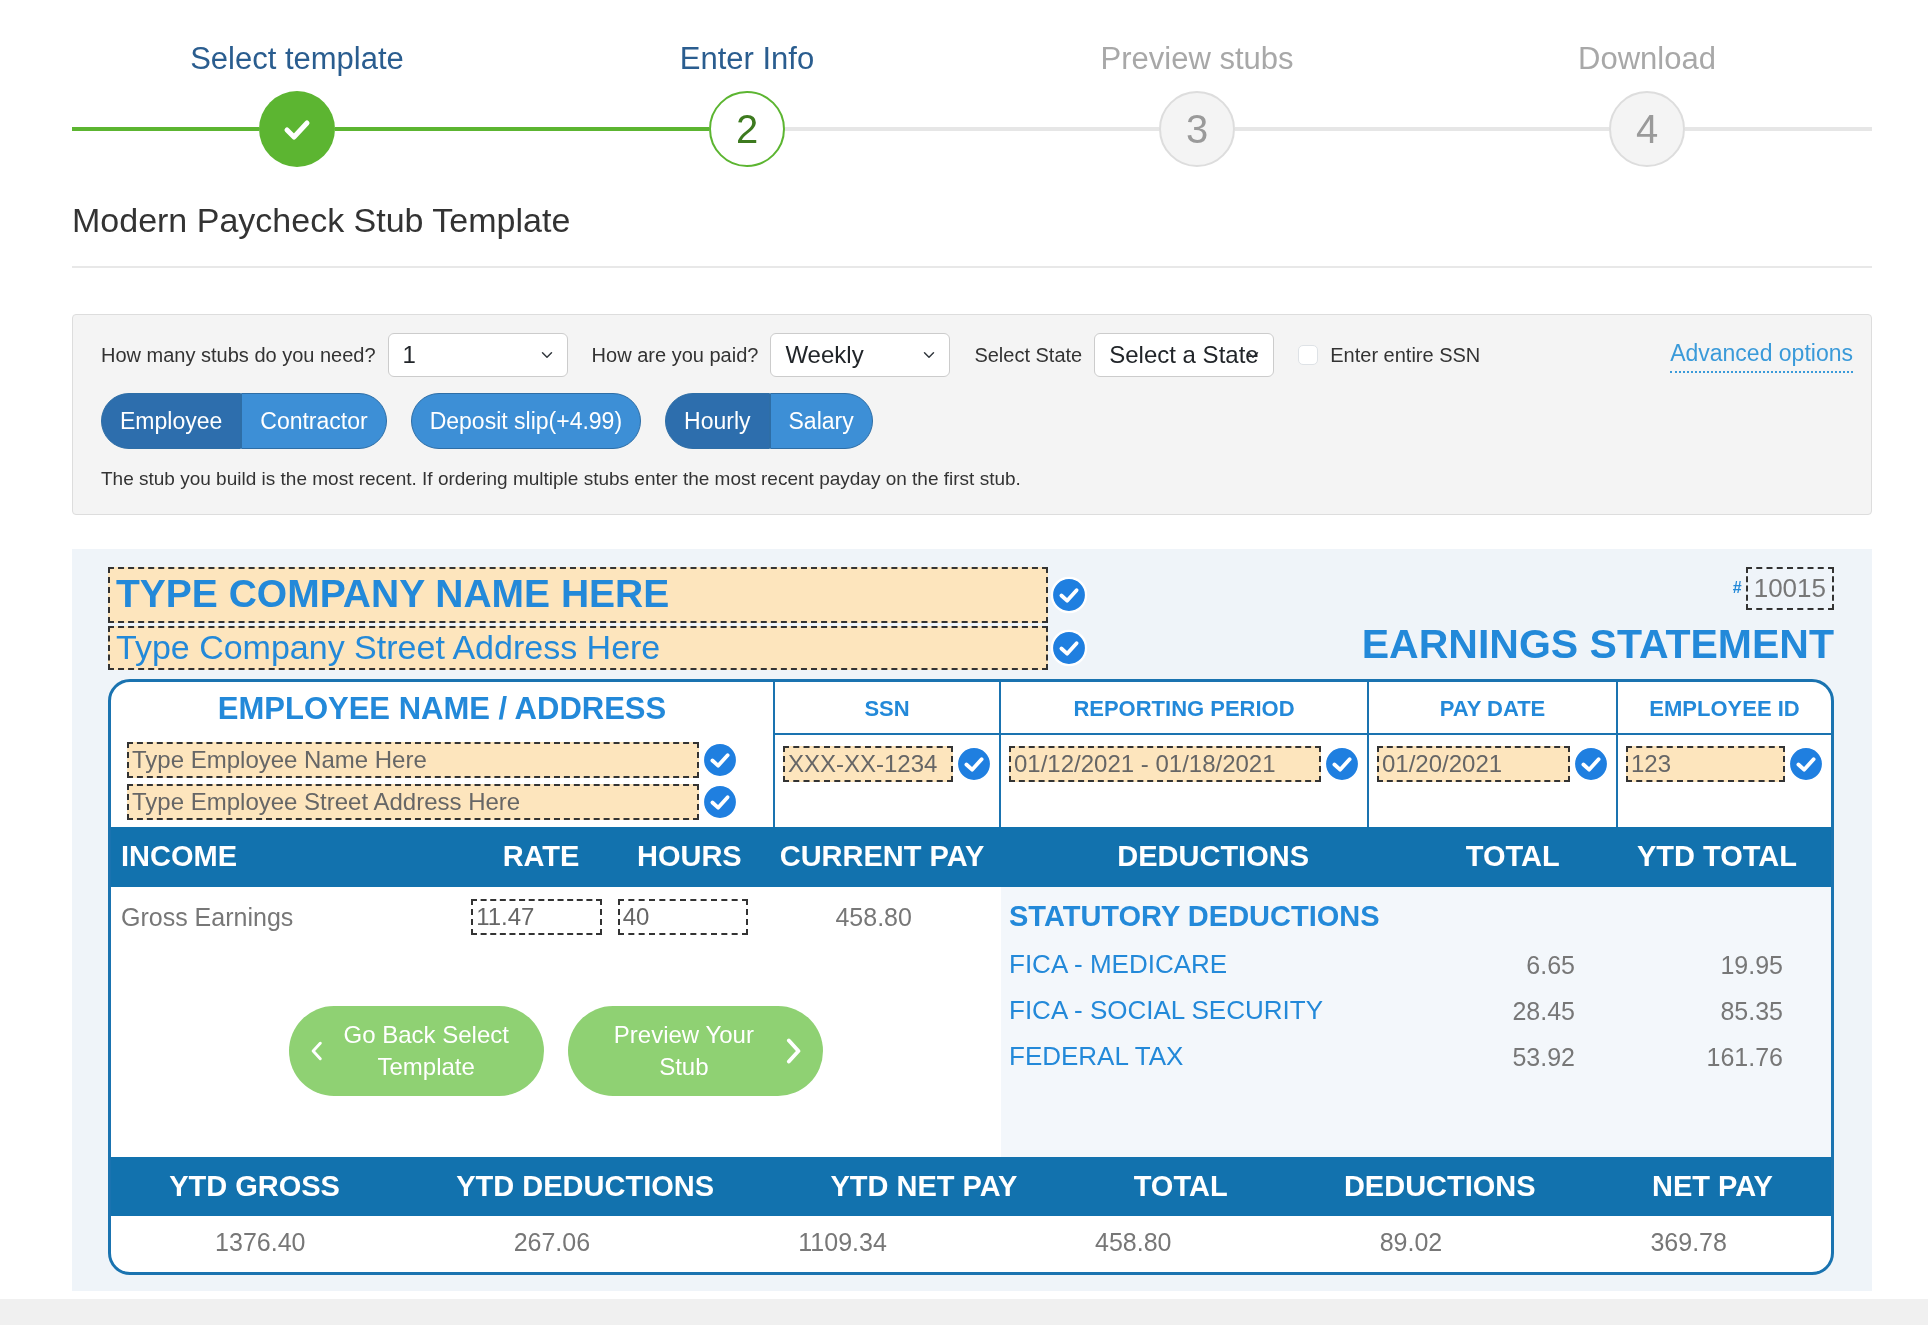 The width and height of the screenshot is (1928, 1338). What do you see at coordinates (1119, 964) in the screenshot?
I see `deduction-name: FICA - MEDICARE` at bounding box center [1119, 964].